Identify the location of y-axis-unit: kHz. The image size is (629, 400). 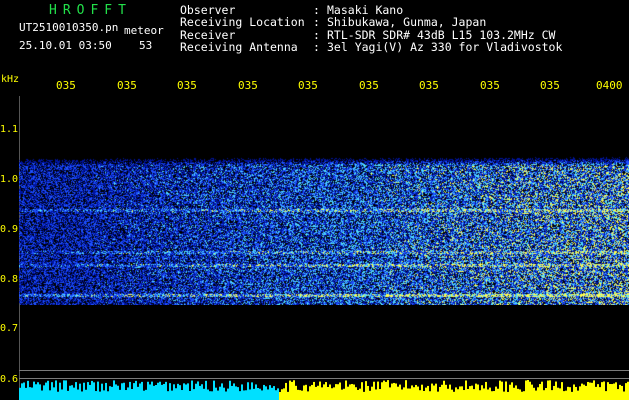
(10, 79).